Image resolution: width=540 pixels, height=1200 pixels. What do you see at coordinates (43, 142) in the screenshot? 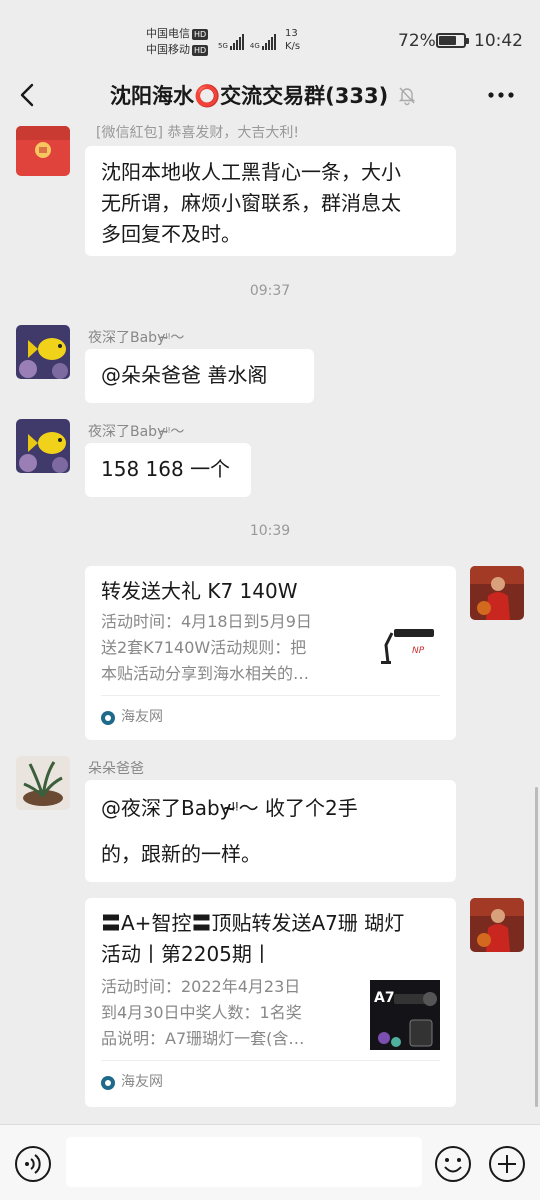
I see `red-packet-icon` at bounding box center [43, 142].